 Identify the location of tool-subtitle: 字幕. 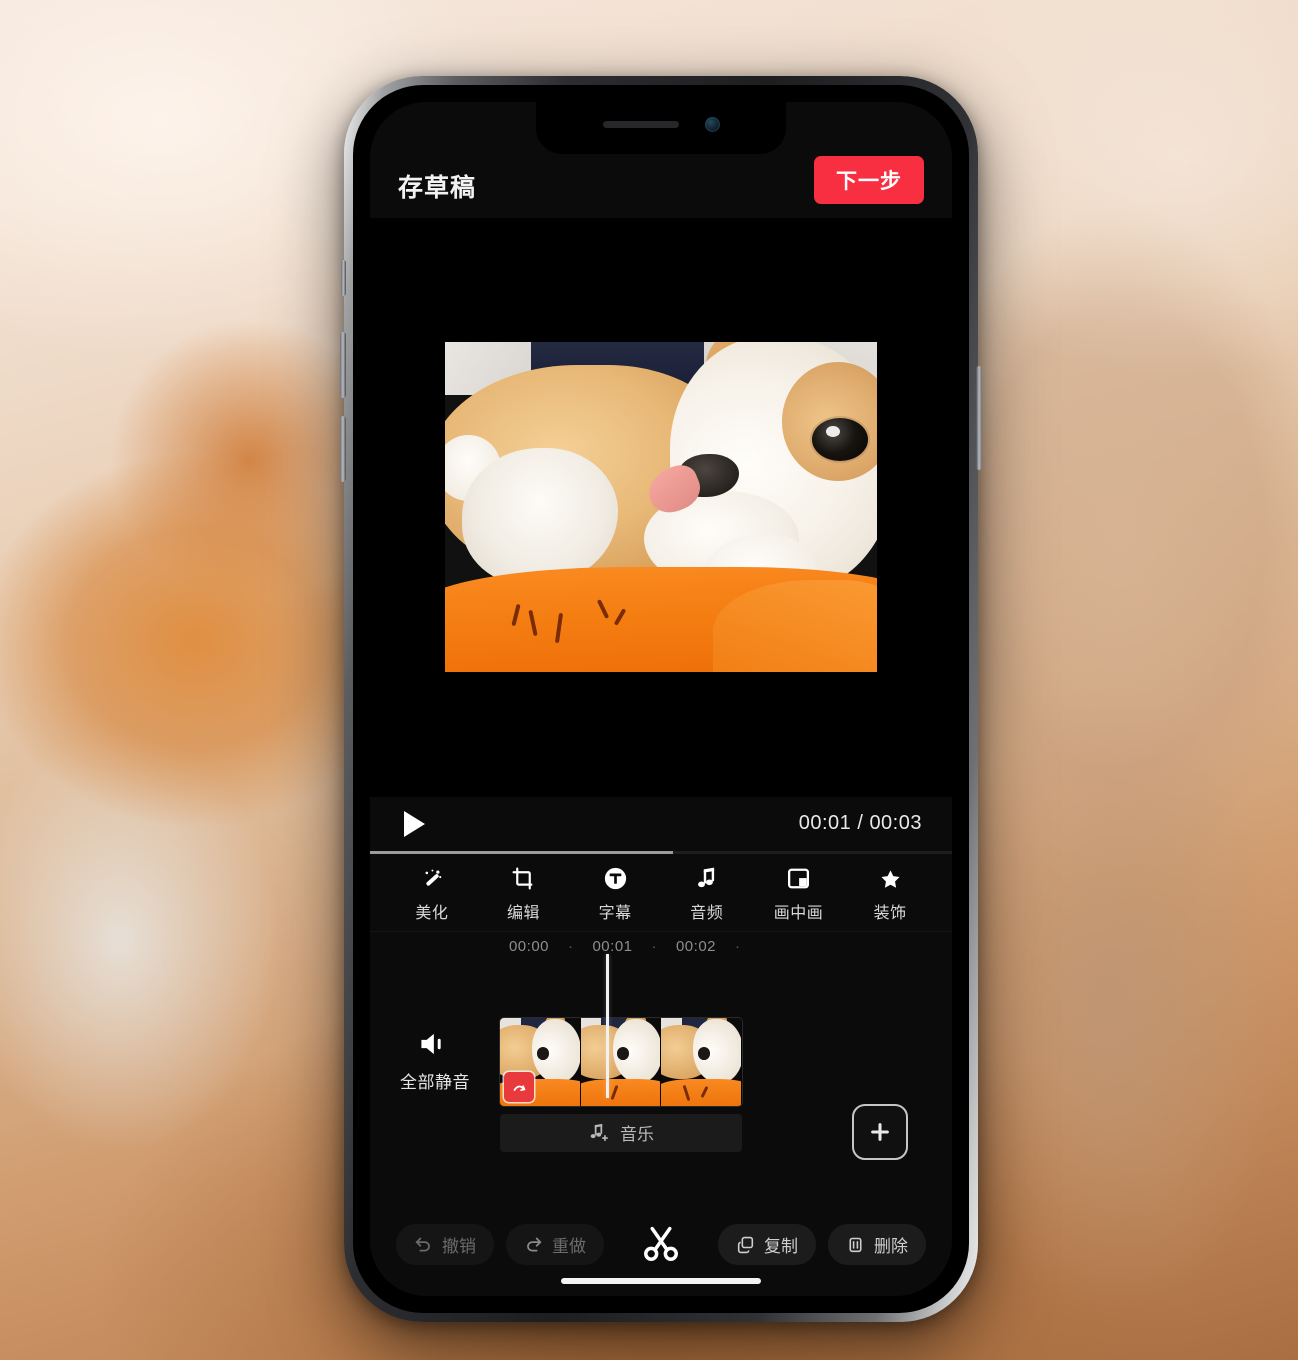
(615, 894).